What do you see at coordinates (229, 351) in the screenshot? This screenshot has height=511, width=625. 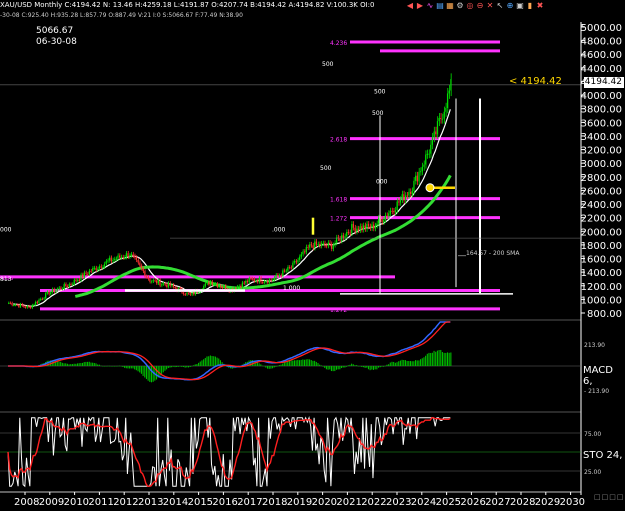 I see `macd-line` at bounding box center [229, 351].